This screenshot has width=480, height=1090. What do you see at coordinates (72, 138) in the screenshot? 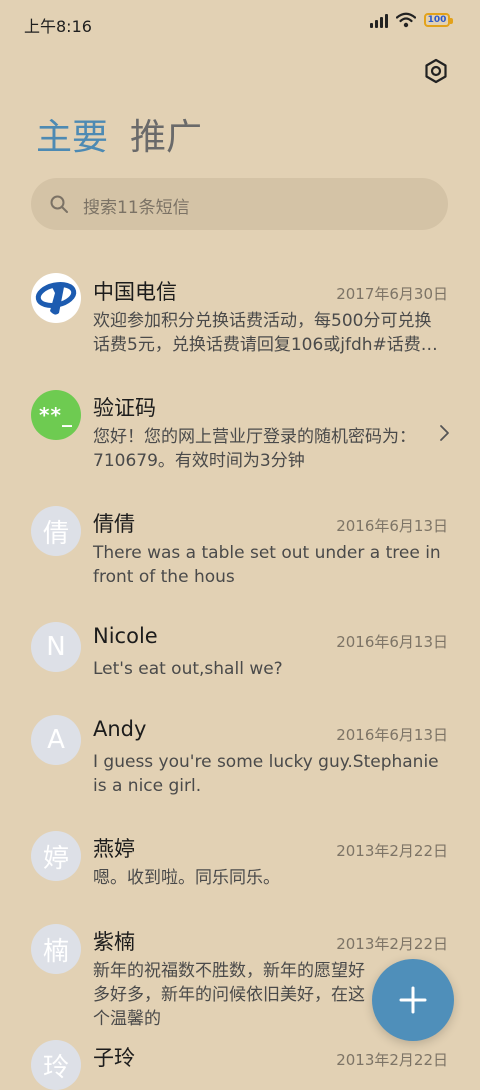
I see `tab-primary: 主要` at bounding box center [72, 138].